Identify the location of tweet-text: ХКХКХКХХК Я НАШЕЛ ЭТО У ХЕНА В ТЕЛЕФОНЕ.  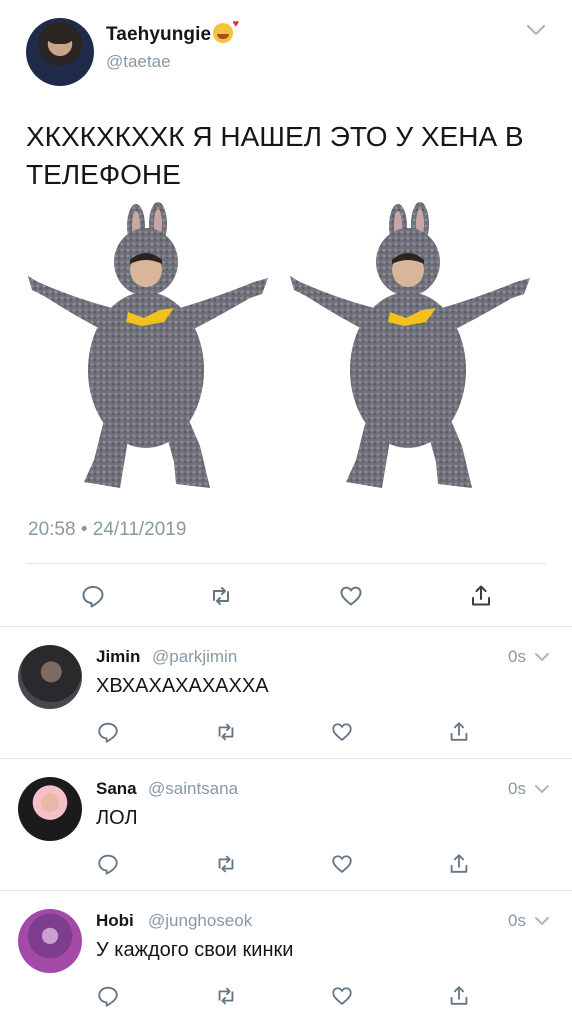
(275, 155).